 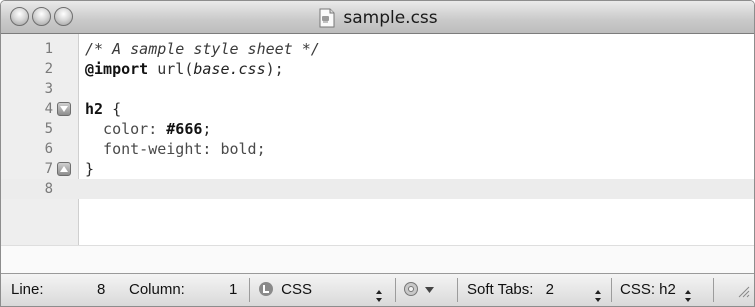 I want to click on actions-menu-button, so click(x=428, y=290).